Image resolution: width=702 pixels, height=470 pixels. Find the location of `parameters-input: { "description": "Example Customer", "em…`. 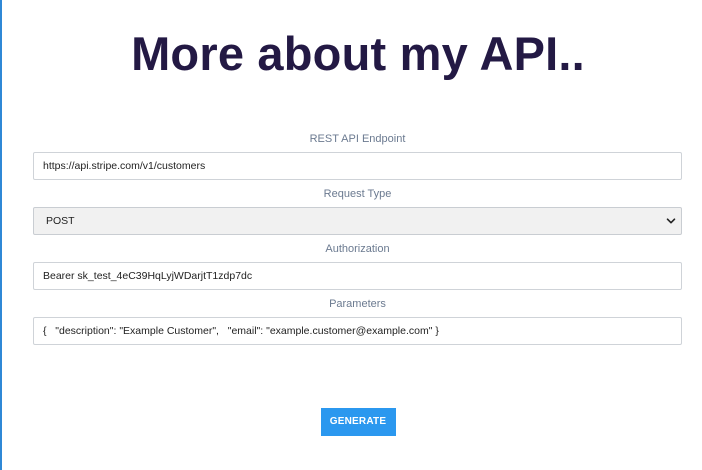

parameters-input: { "description": "Example Customer", "em… is located at coordinates (357, 331).